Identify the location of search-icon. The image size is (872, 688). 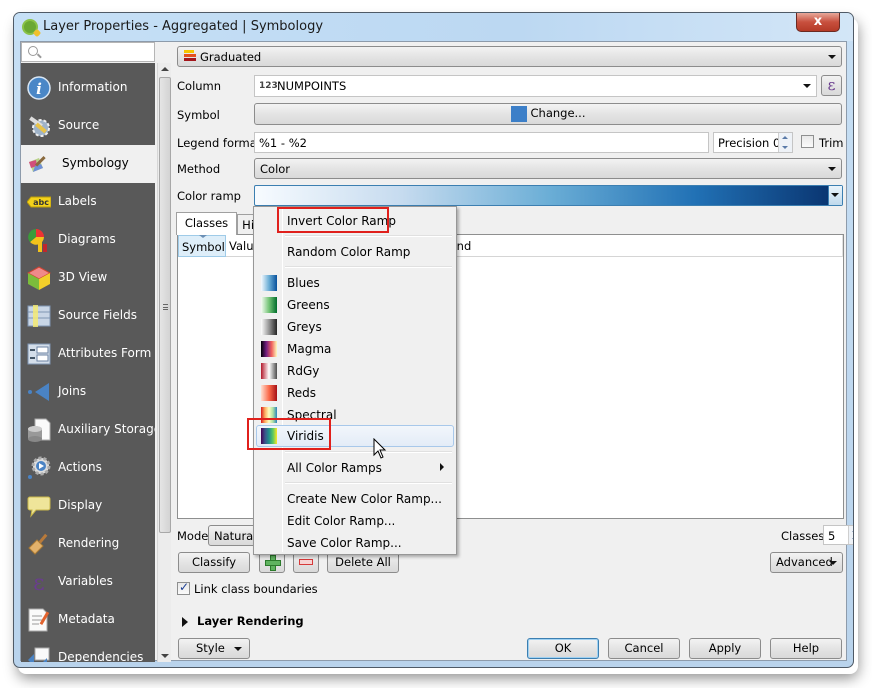
(33, 51).